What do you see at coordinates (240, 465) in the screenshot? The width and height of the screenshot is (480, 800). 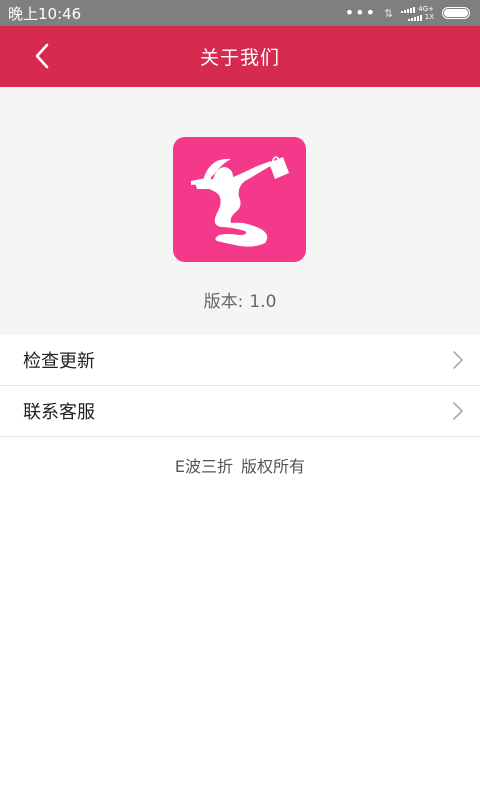 I see `copyright-text: E波三折 版权所有` at bounding box center [240, 465].